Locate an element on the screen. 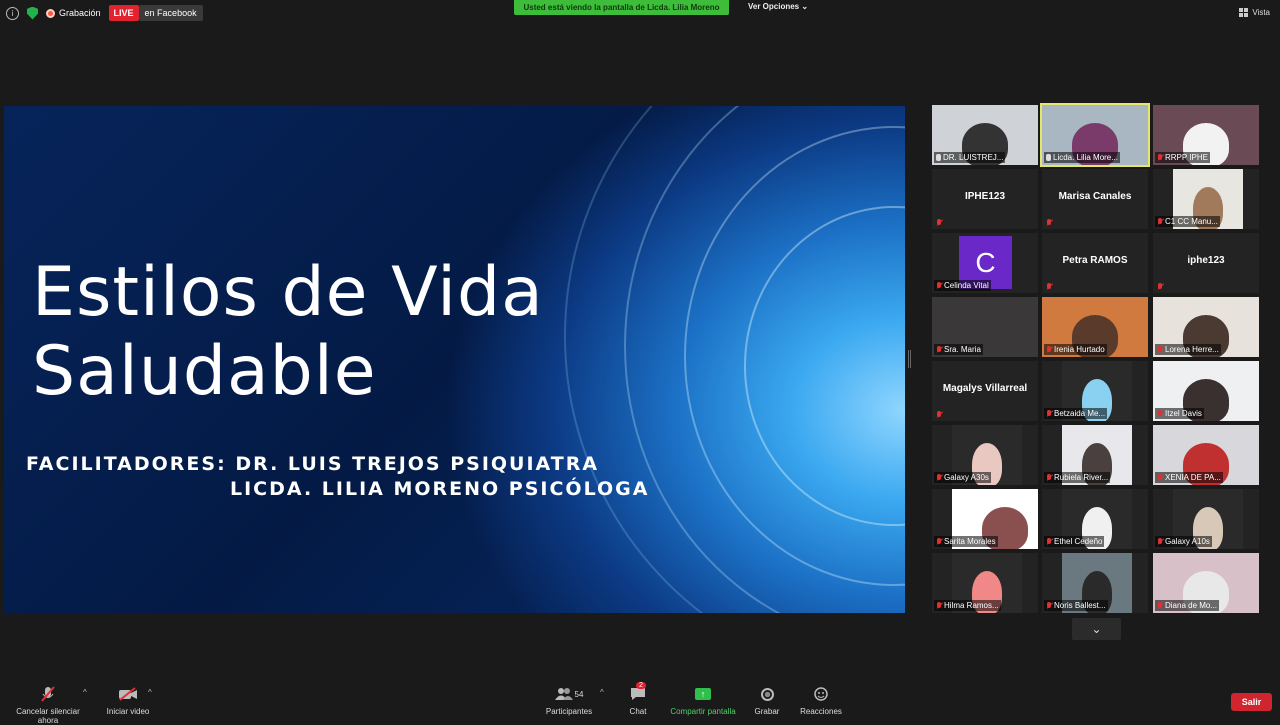 Image resolution: width=1280 pixels, height=725 pixels. participant-tile: RRPP IPHE is located at coordinates (1206, 135).